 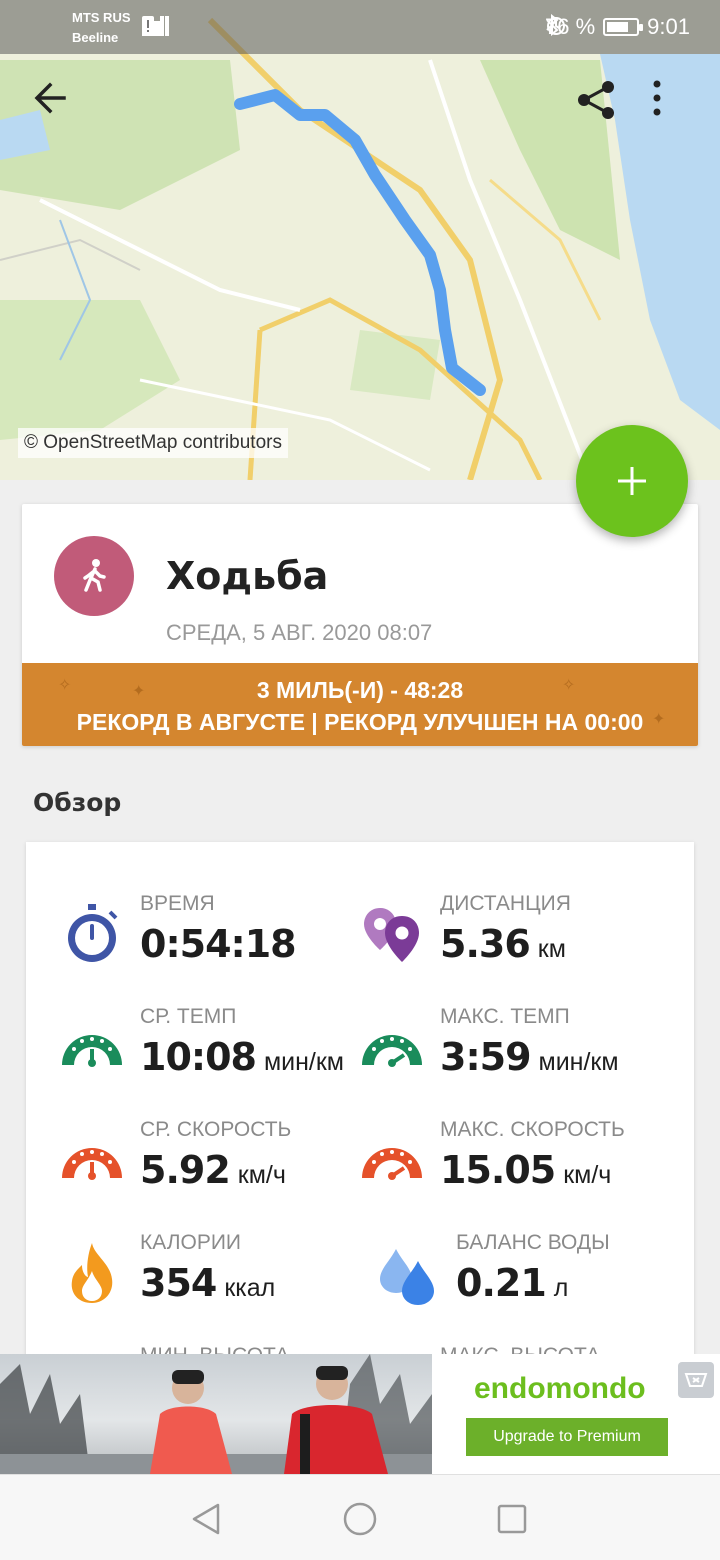 What do you see at coordinates (188, 1016) in the screenshot?
I see `stat-label: СР. ТЕМП` at bounding box center [188, 1016].